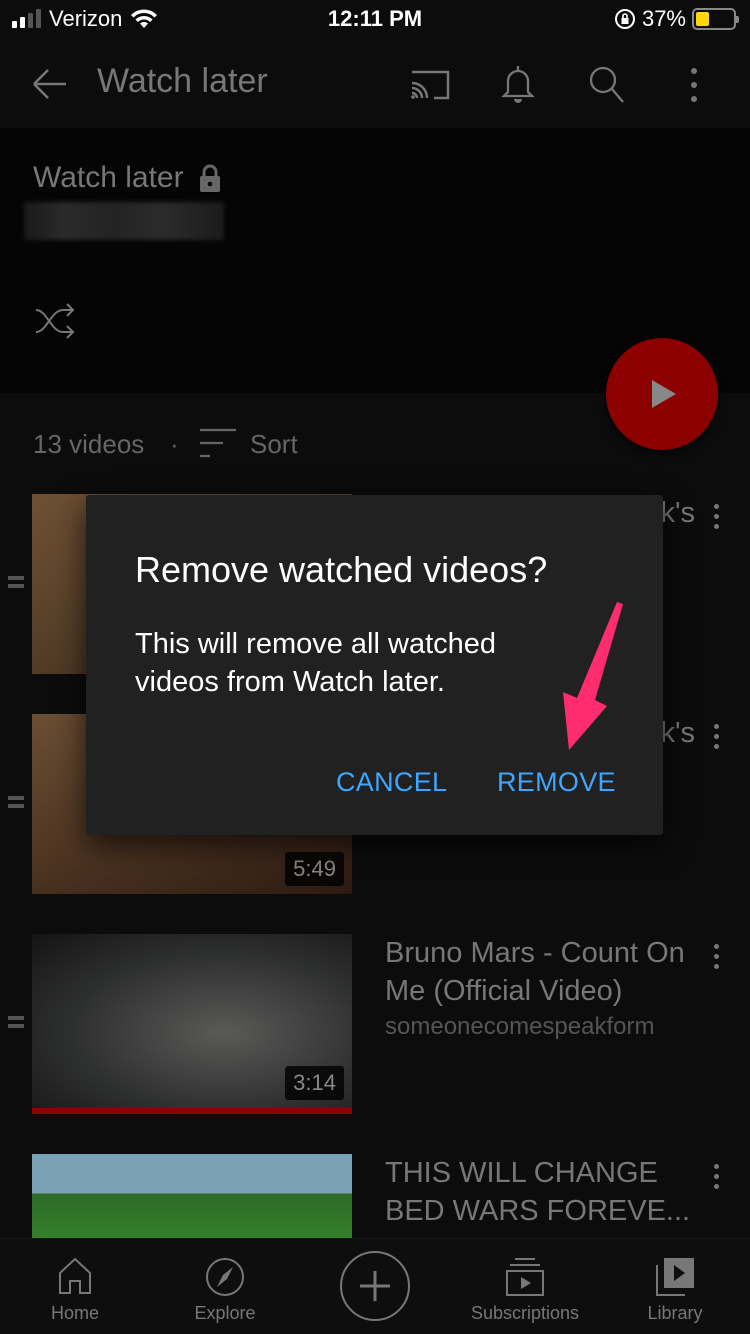 The width and height of the screenshot is (750, 1334). I want to click on bottom-nav: Home Explore Subscriptions Library, so click(375, 1286).